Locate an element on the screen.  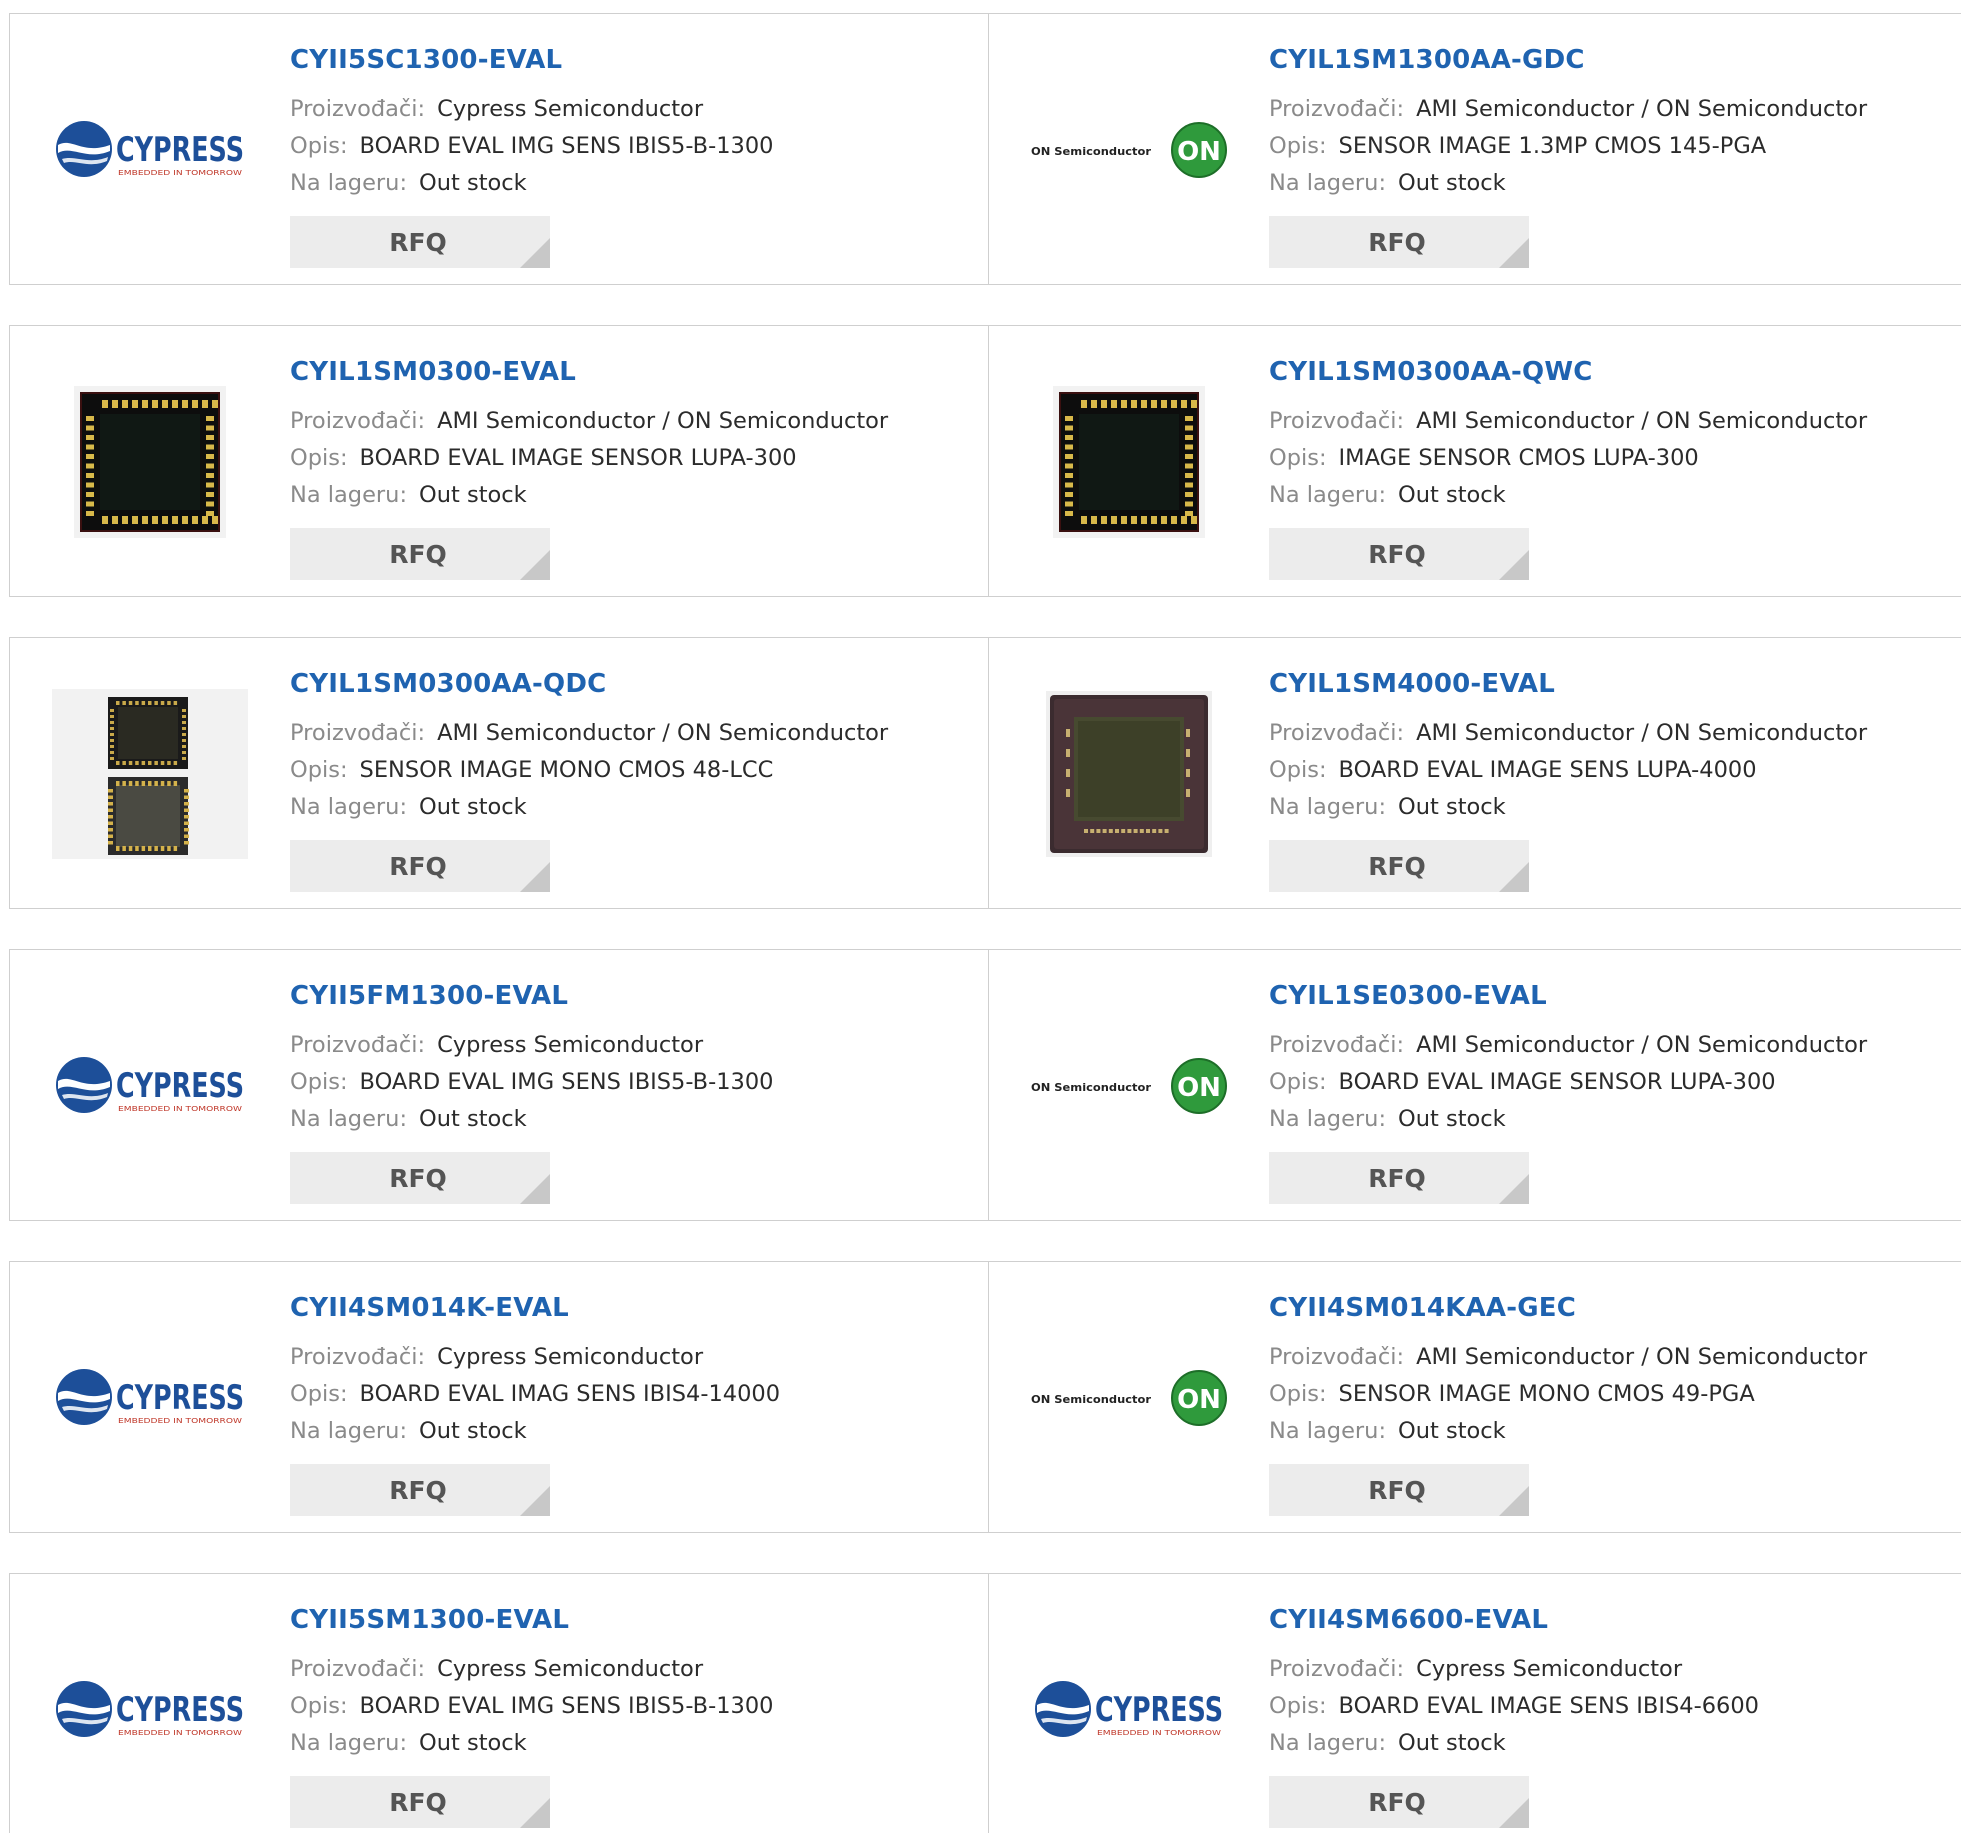
product-title-link: CYII5FM1300-EVAL is located at coordinates (429, 996).